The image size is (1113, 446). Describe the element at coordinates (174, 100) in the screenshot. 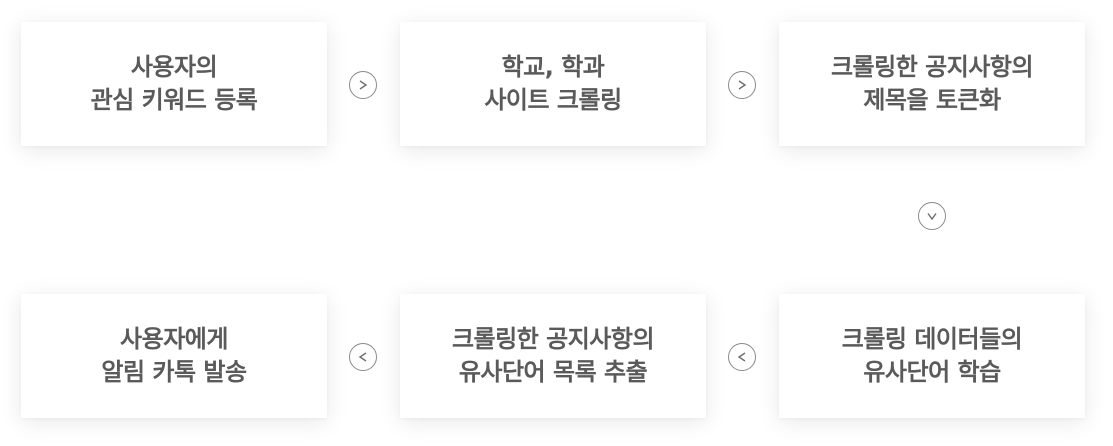

I see `step-label-line2: 관심 키워드 등록` at that location.